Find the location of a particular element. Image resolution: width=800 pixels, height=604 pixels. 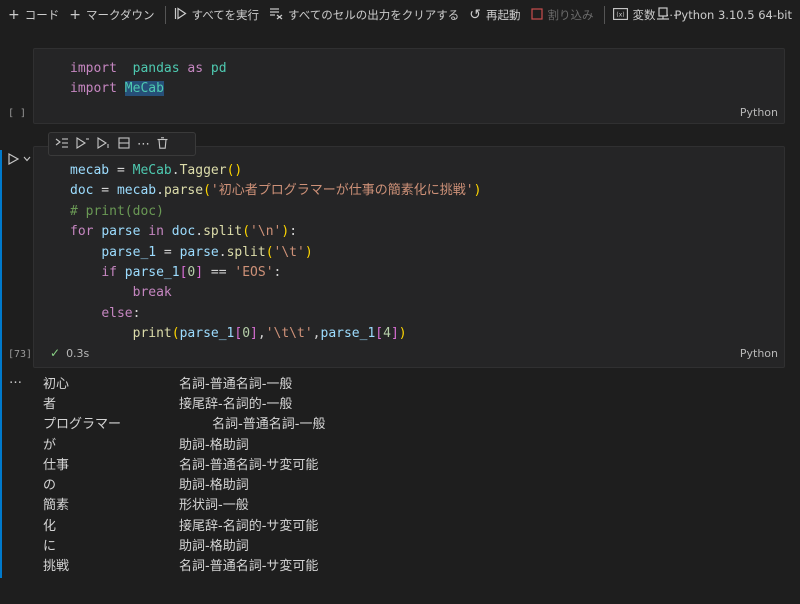

code-token: break is located at coordinates (152, 293).